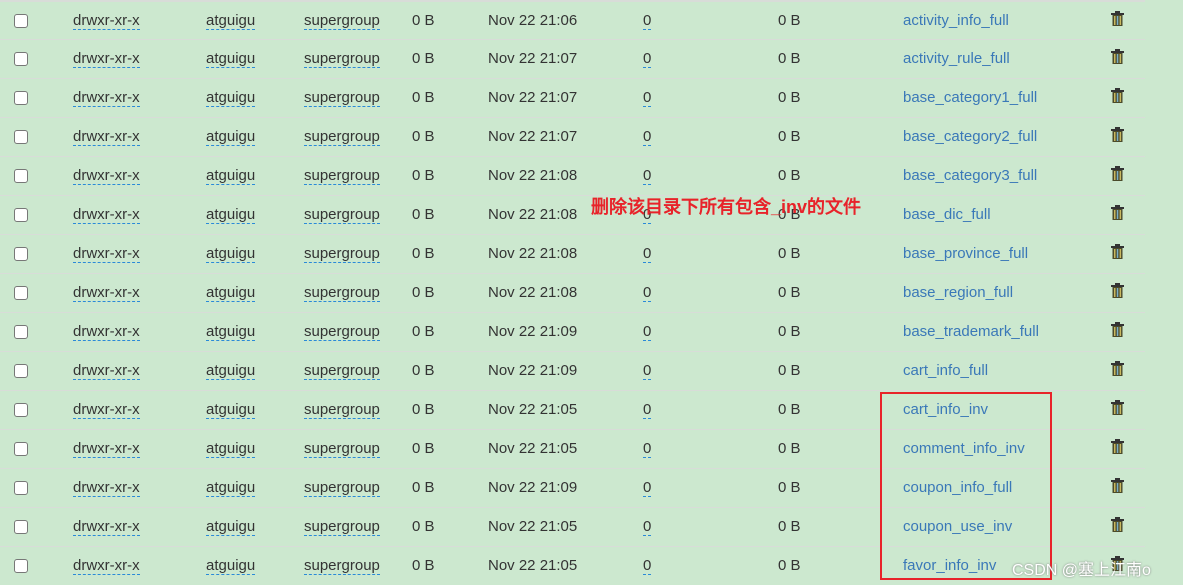 The width and height of the screenshot is (1183, 585). Describe the element at coordinates (965, 253) in the screenshot. I see `file-name-link: base_province_full` at that location.